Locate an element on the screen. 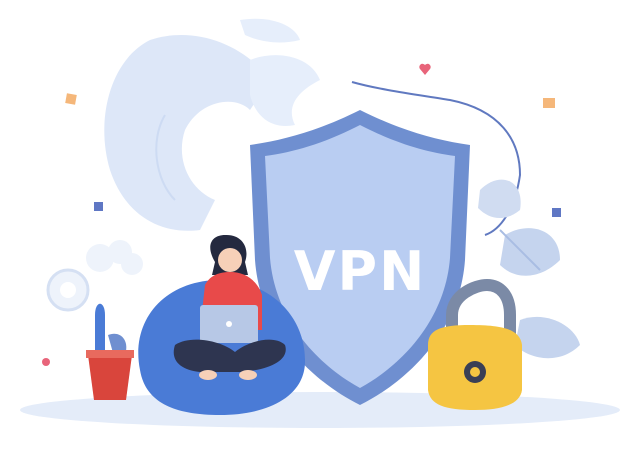  deco-square-orange-left is located at coordinates (71, 99).